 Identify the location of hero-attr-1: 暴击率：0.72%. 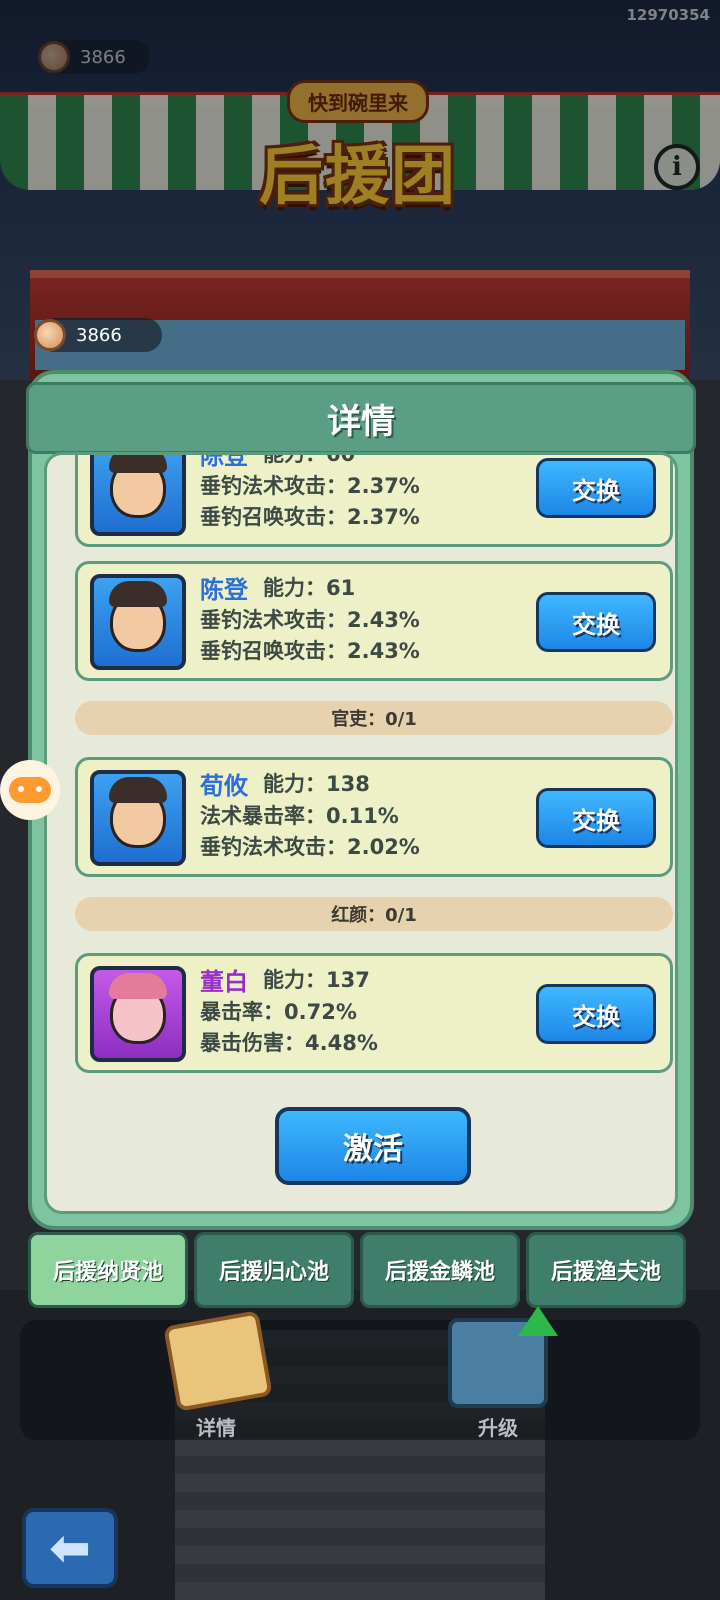
(278, 1012).